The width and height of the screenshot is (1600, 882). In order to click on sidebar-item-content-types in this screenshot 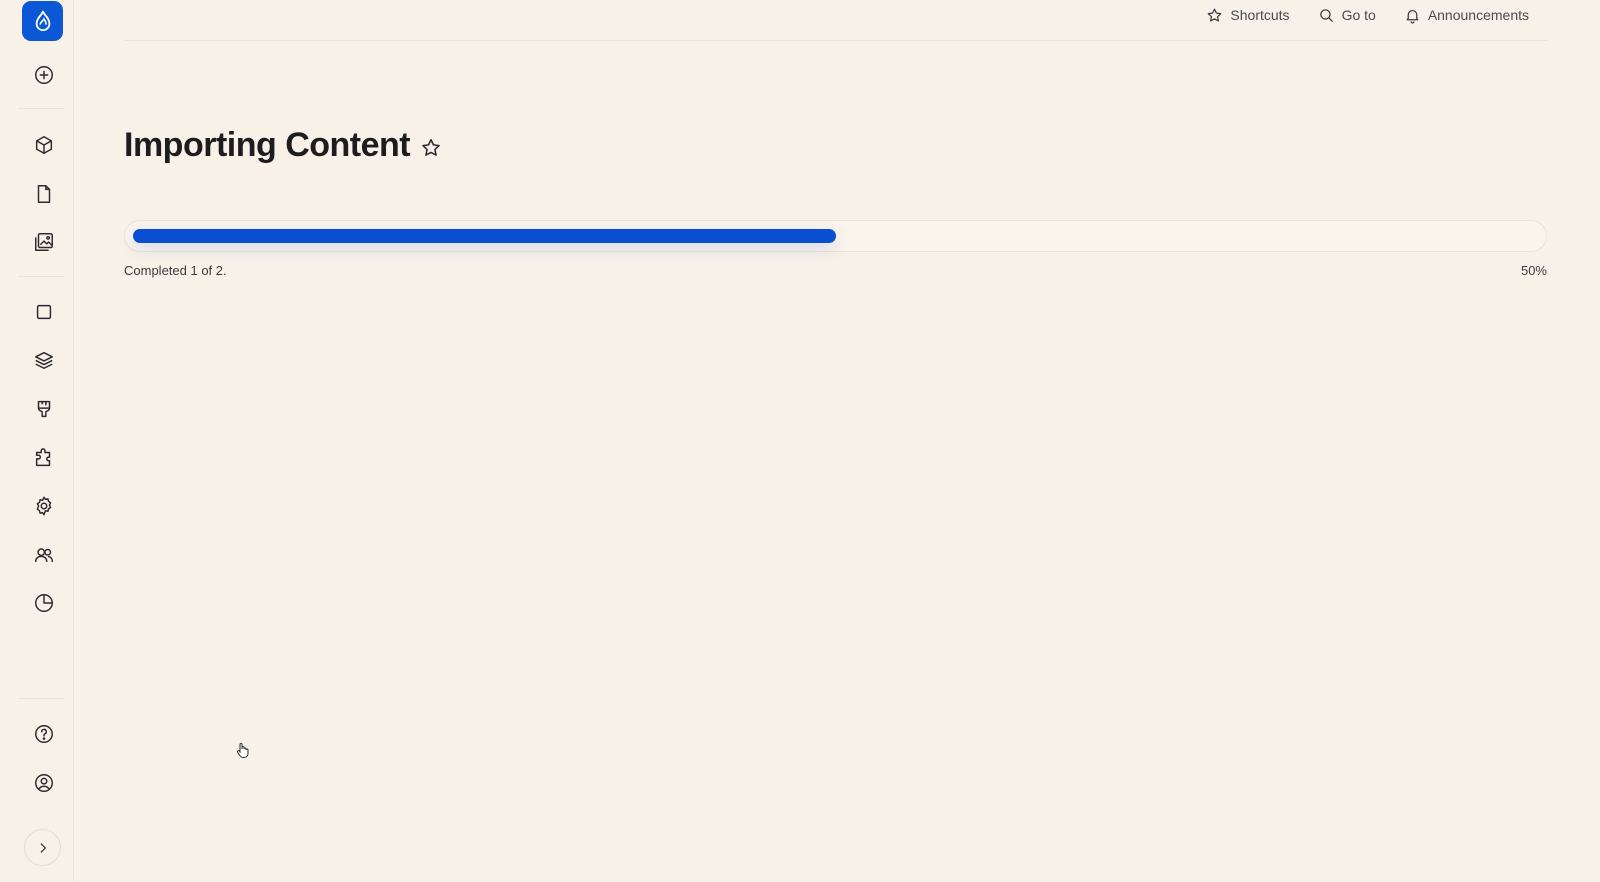, I will do `click(44, 145)`.